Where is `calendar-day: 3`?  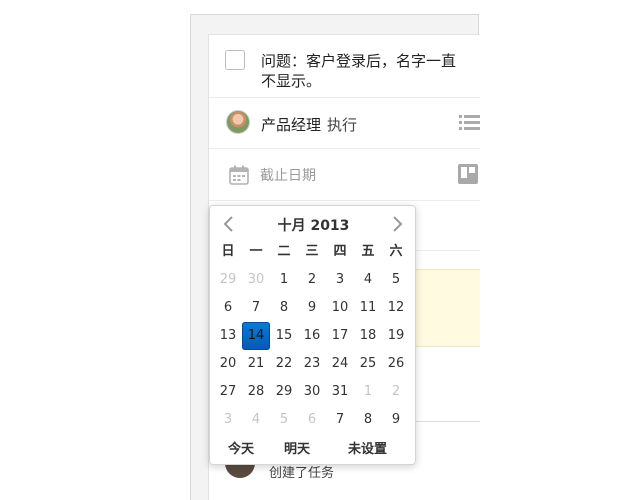
calendar-day: 3 is located at coordinates (340, 280).